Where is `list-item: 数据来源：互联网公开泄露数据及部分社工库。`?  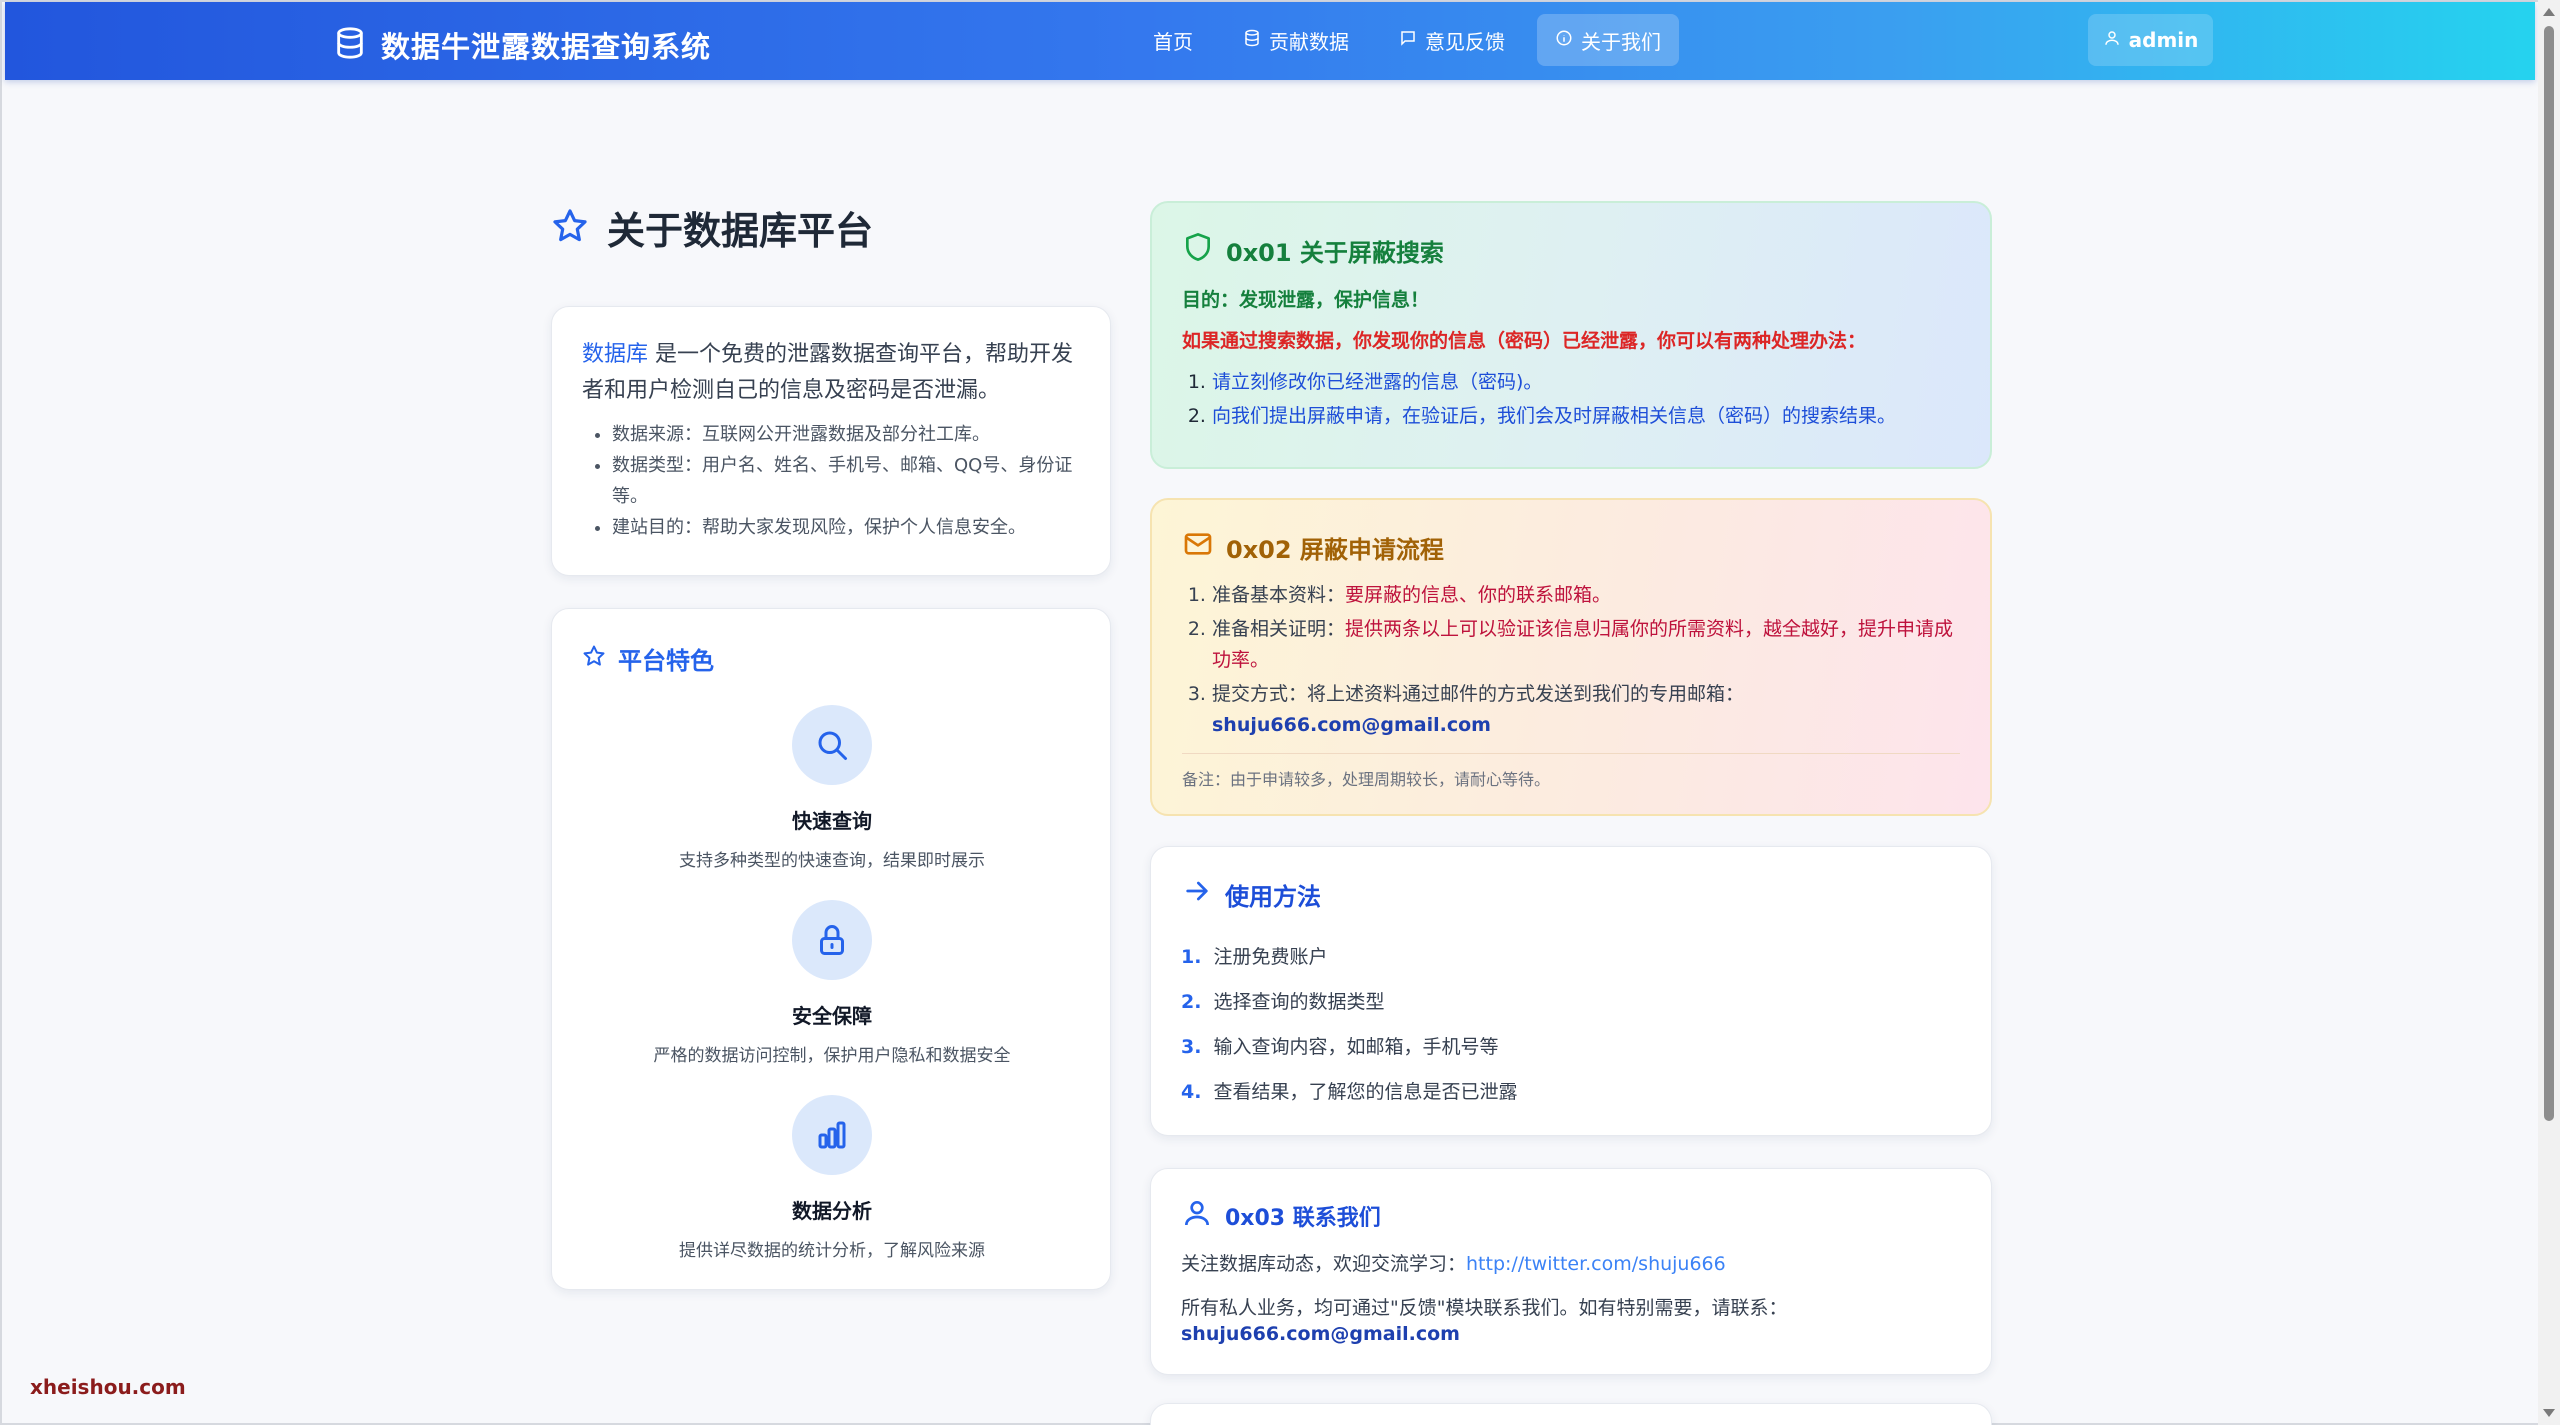 list-item: 数据来源：互联网公开泄露数据及部分社工库。 is located at coordinates (846, 434).